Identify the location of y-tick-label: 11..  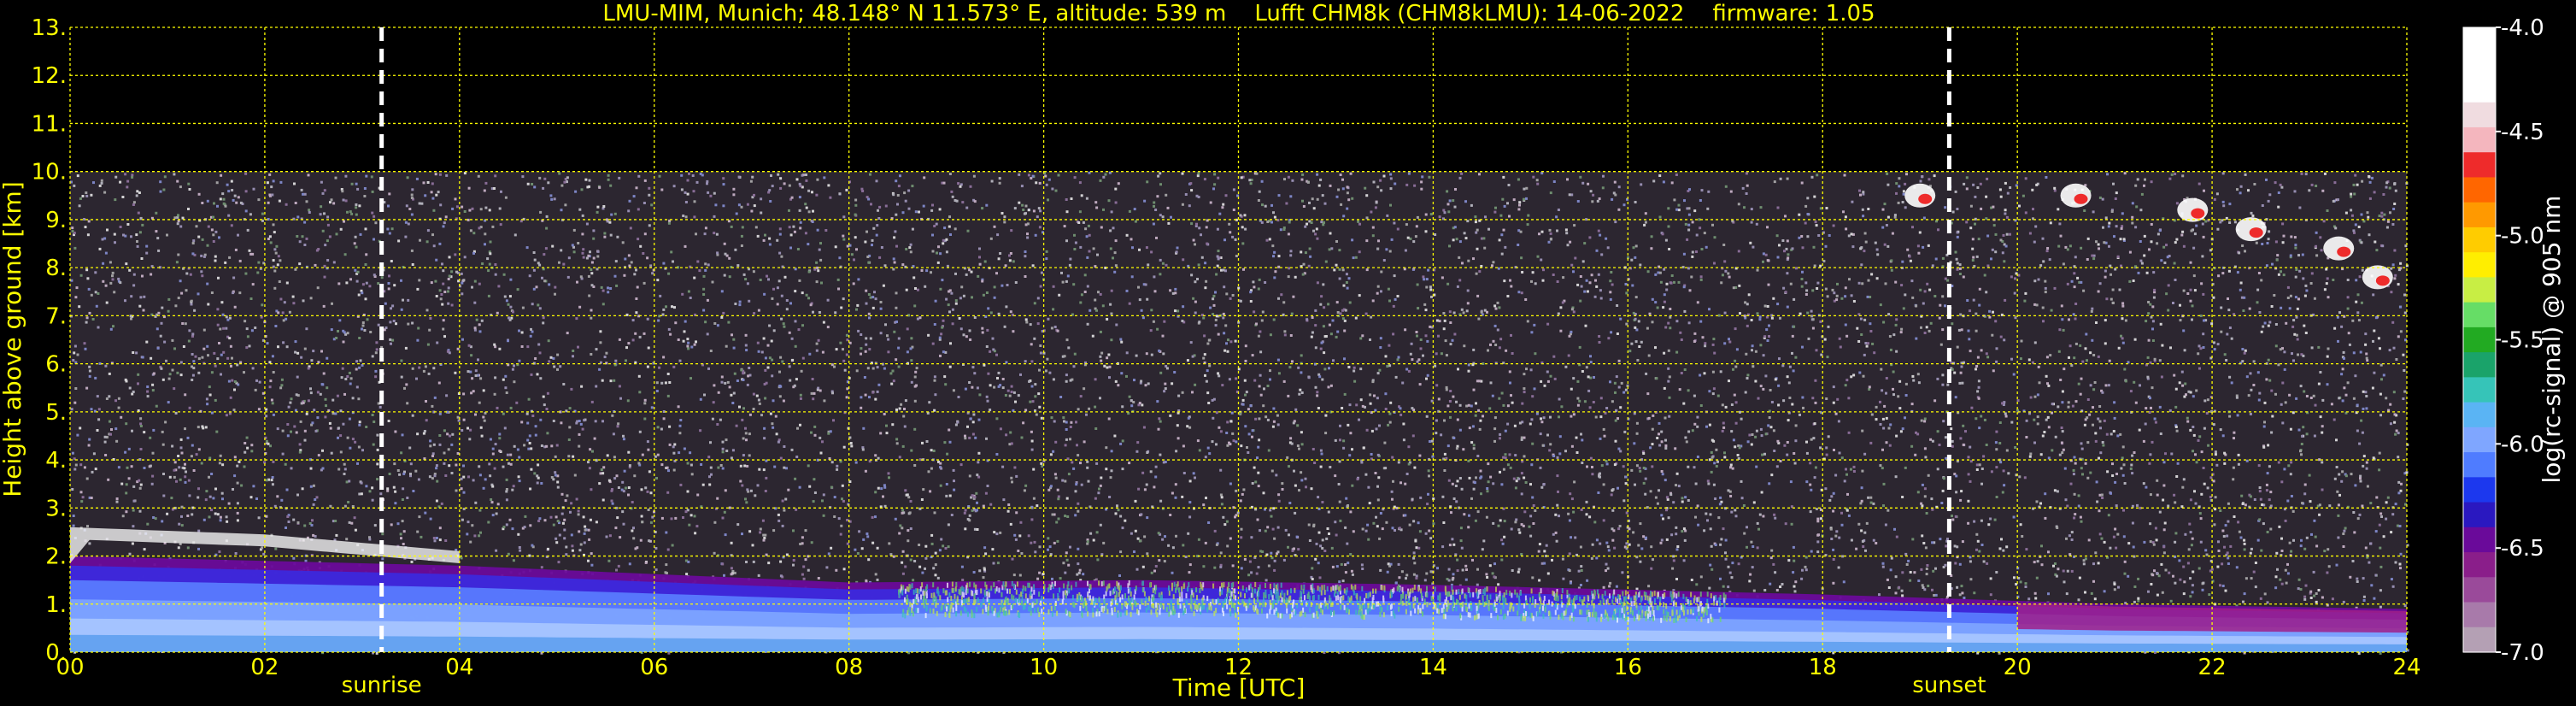
(49, 124).